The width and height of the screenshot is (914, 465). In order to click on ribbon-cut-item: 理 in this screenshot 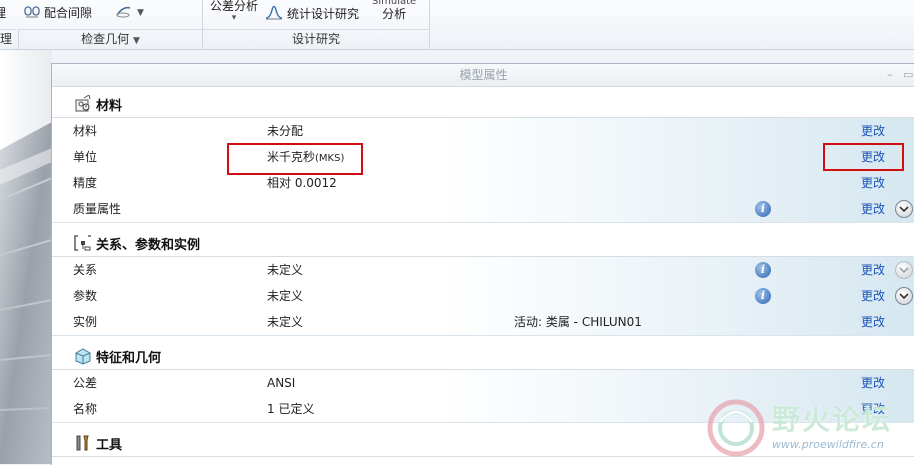, I will do `click(3, 12)`.